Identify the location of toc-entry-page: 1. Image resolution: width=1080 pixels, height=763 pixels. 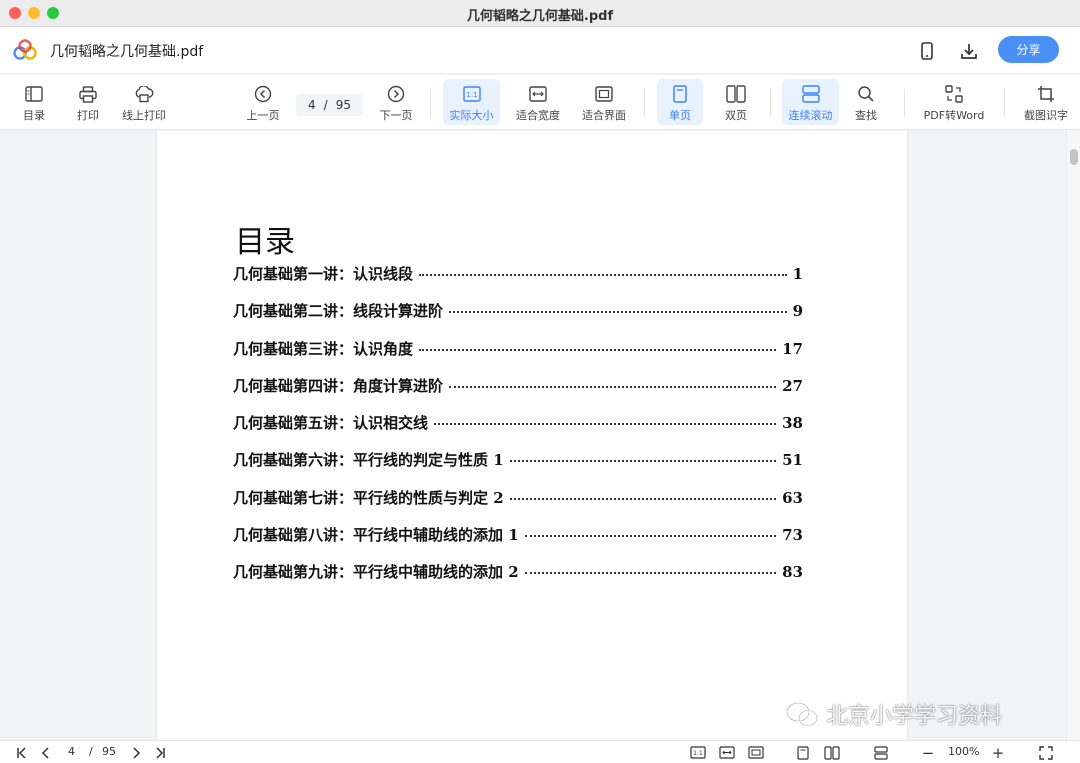
(797, 274).